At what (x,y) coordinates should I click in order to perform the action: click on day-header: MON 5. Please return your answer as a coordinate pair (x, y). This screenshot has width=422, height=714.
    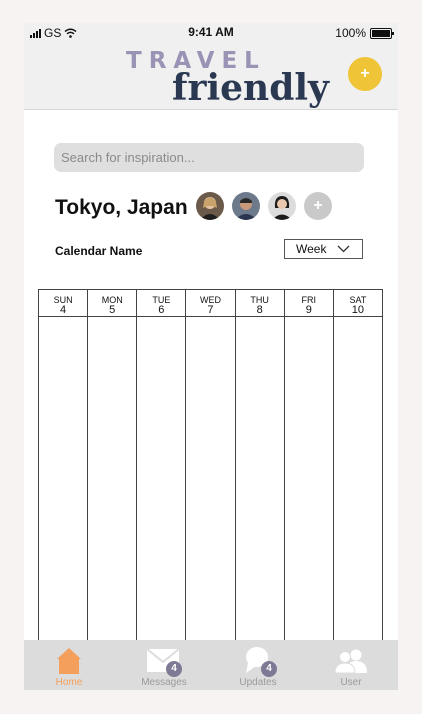
    Looking at the image, I should click on (112, 303).